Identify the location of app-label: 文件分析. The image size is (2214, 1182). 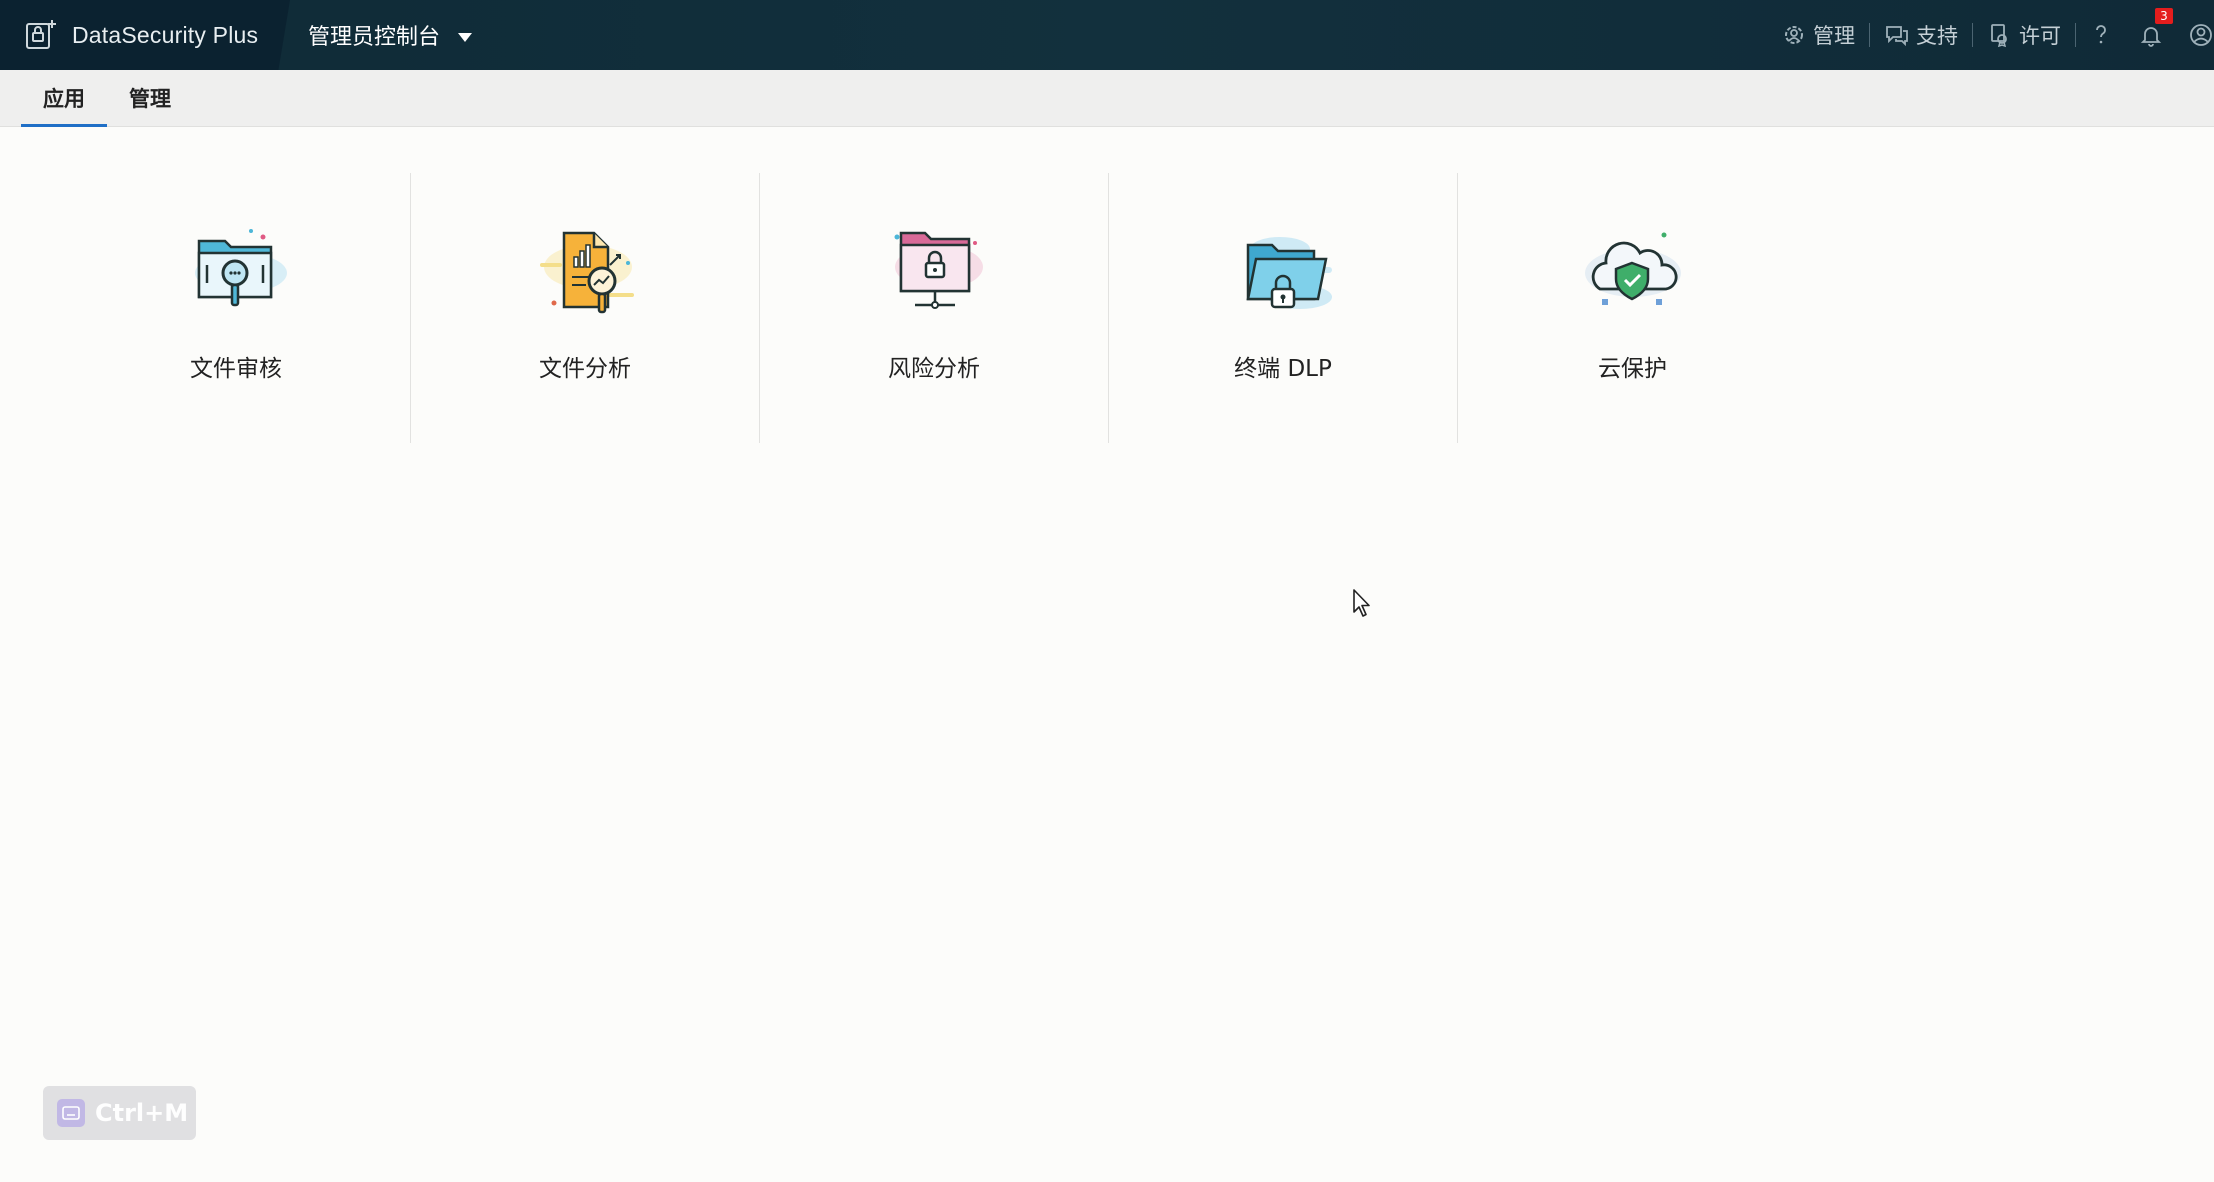
(585, 369).